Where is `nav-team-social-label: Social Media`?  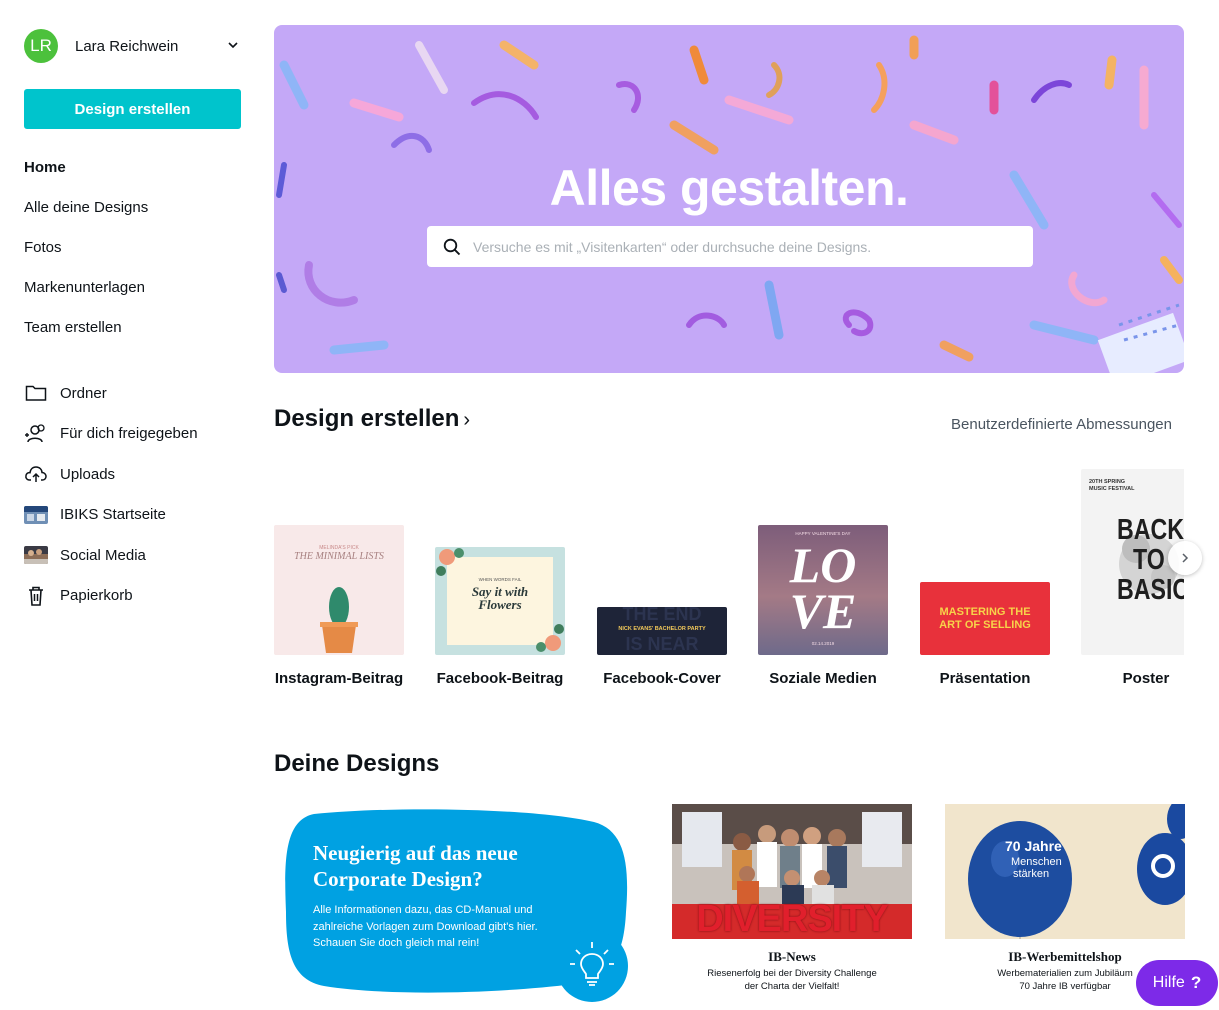
nav-team-social-label: Social Media is located at coordinates (103, 555).